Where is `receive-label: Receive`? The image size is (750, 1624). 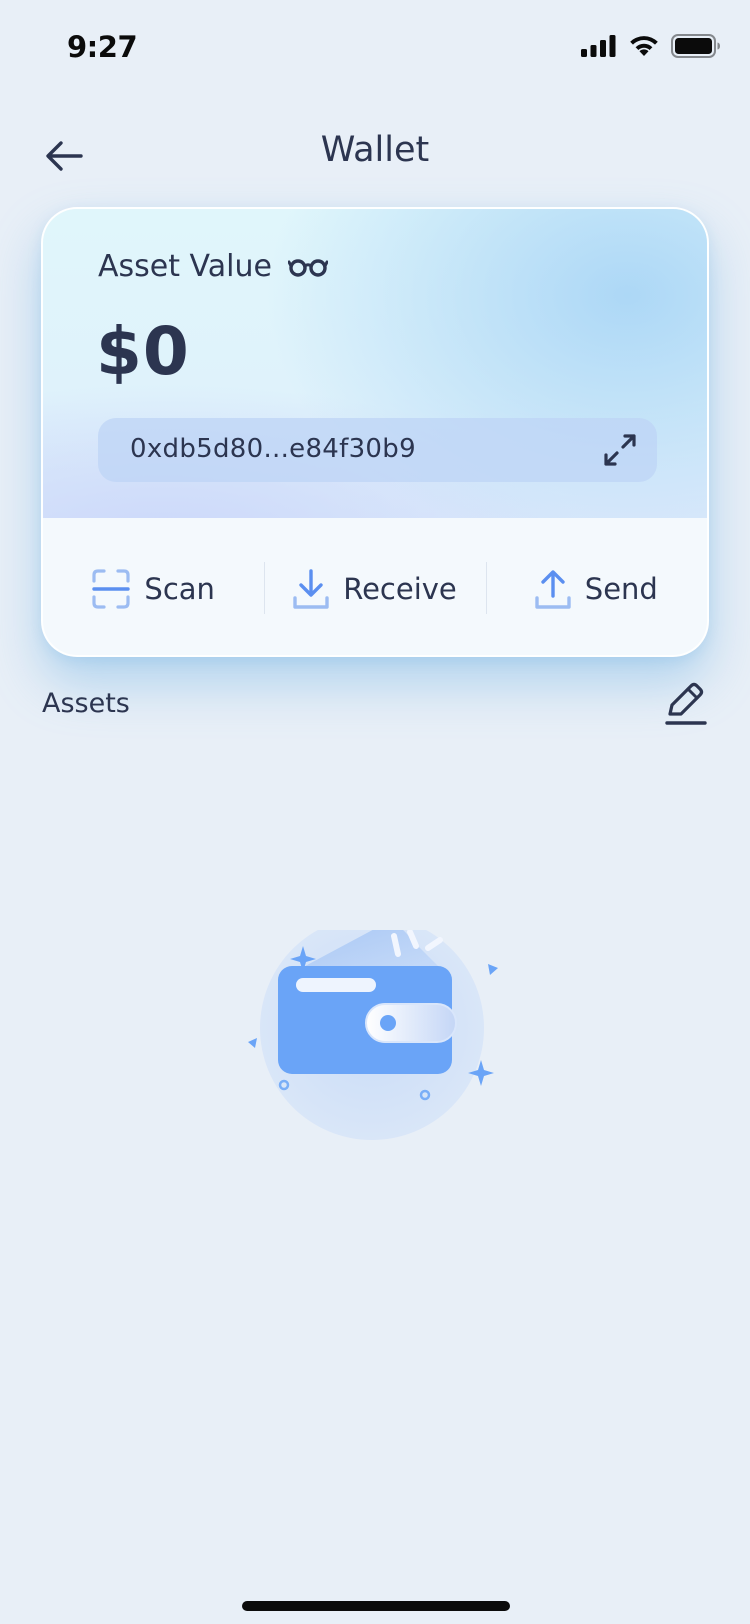 receive-label: Receive is located at coordinates (400, 588).